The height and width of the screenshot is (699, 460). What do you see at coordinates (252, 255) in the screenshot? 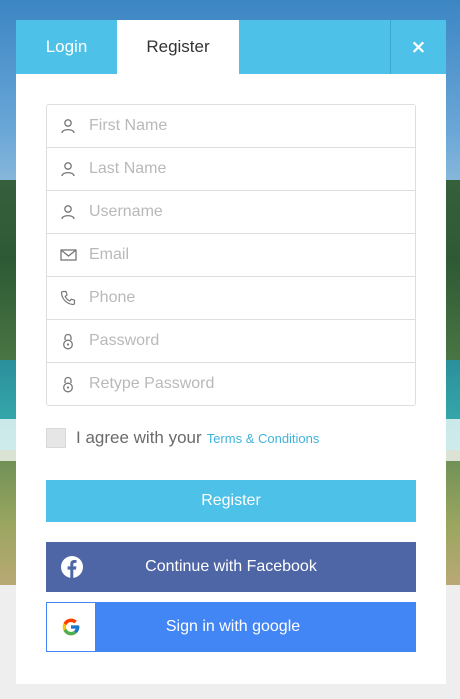
I see `email-input` at bounding box center [252, 255].